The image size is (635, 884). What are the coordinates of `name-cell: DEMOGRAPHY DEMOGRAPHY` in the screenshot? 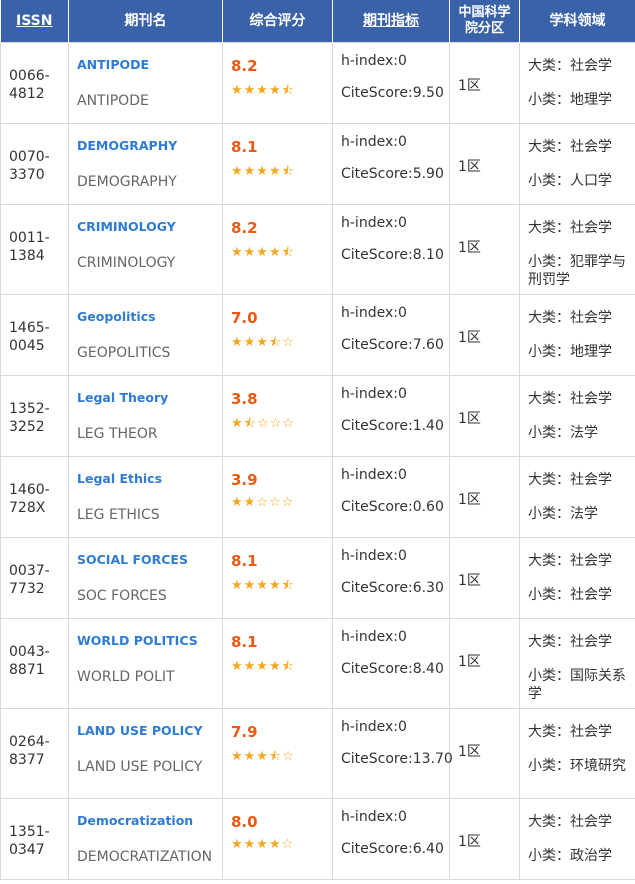 It's located at (145, 164).